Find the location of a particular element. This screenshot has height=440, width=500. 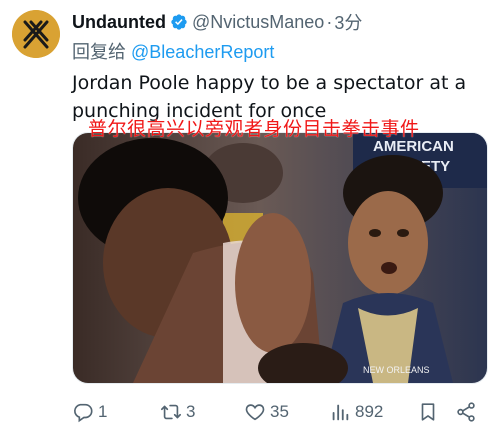

bookmark-button is located at coordinates (428, 412).